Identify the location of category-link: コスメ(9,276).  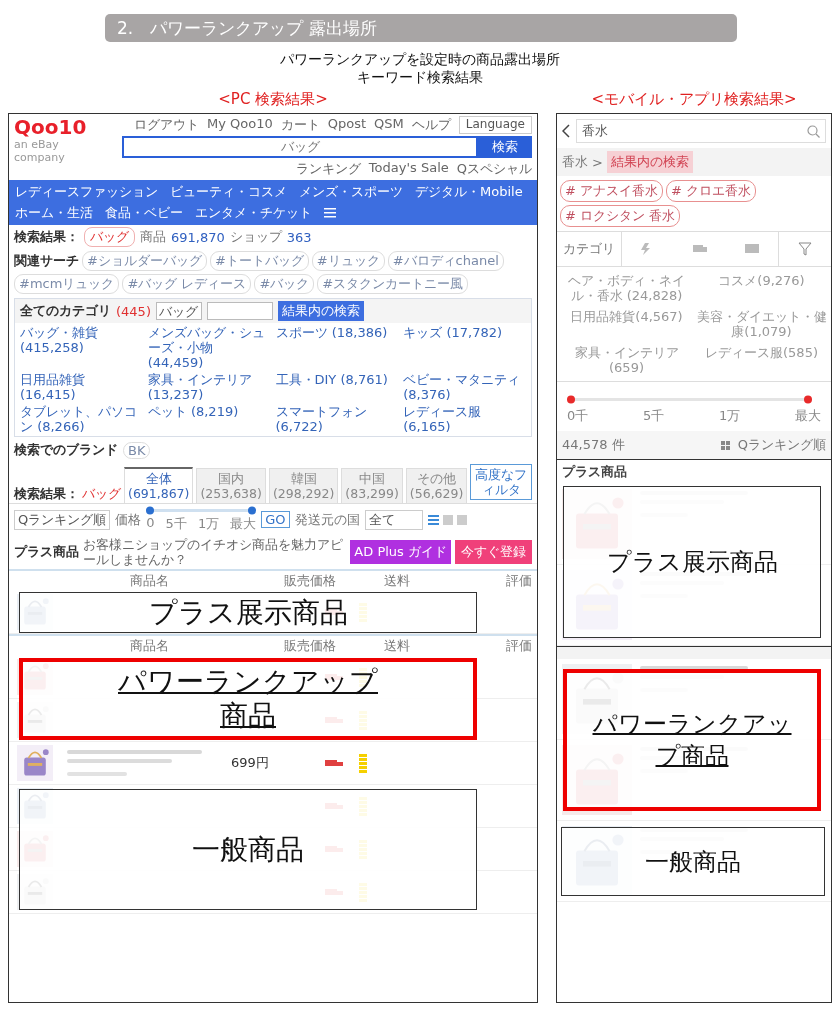
(761, 288).